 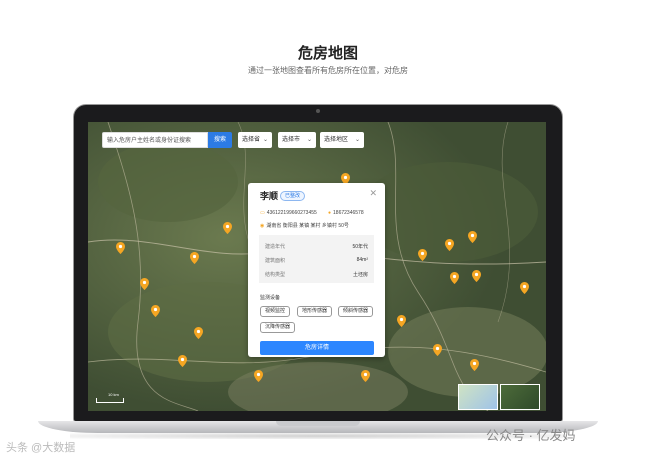 I want to click on district-select-label: 选择地区, so click(x=336, y=140).